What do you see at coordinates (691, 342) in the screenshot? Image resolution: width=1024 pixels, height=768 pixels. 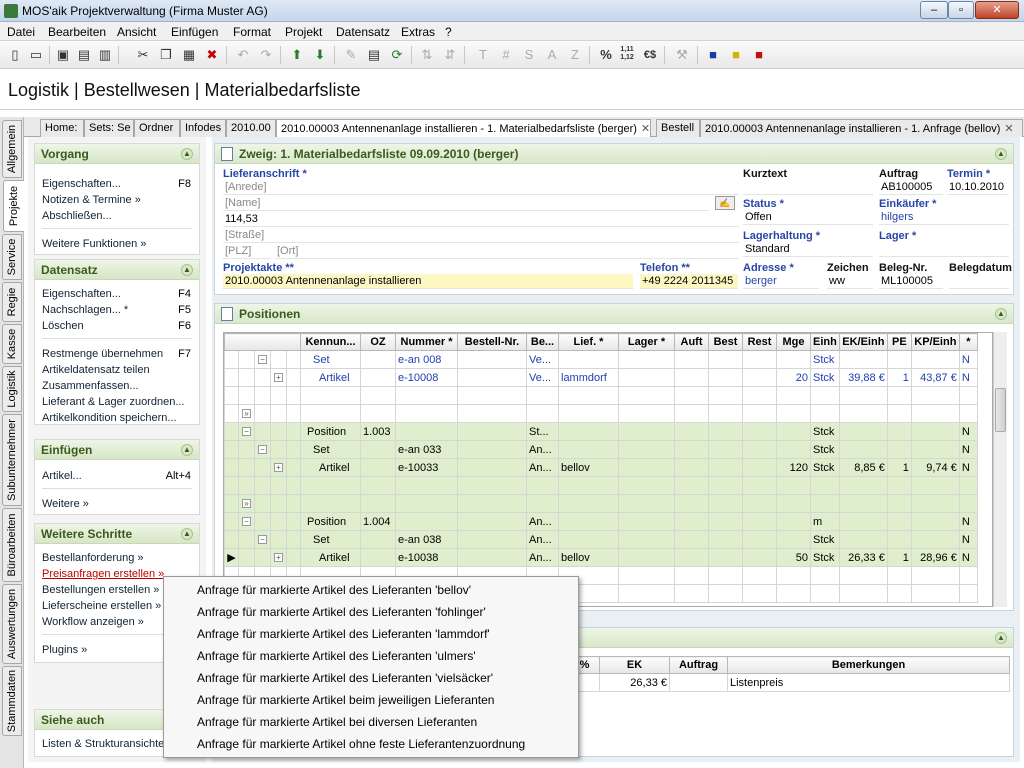 I see `col-auft: Auft` at bounding box center [691, 342].